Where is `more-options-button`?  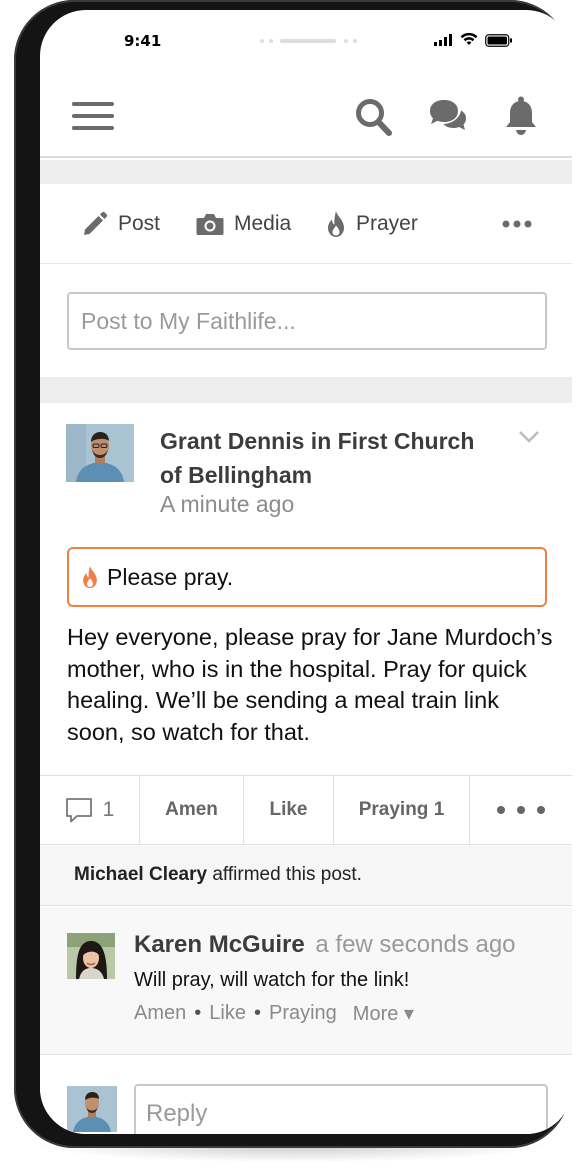
more-options-button is located at coordinates (521, 810).